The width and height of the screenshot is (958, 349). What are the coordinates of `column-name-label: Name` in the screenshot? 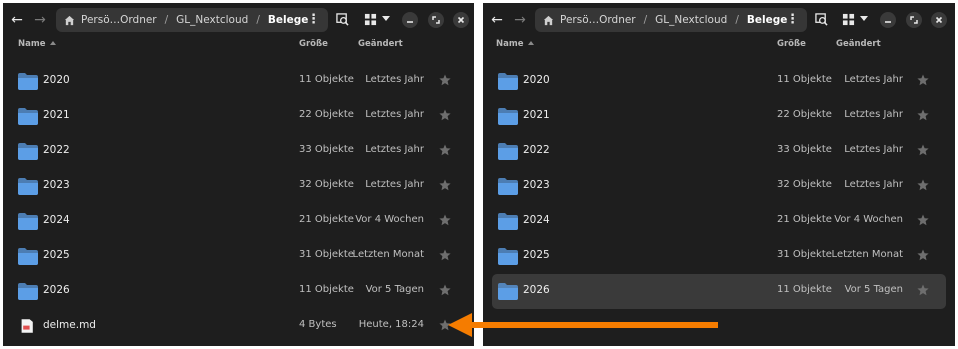 It's located at (510, 44).